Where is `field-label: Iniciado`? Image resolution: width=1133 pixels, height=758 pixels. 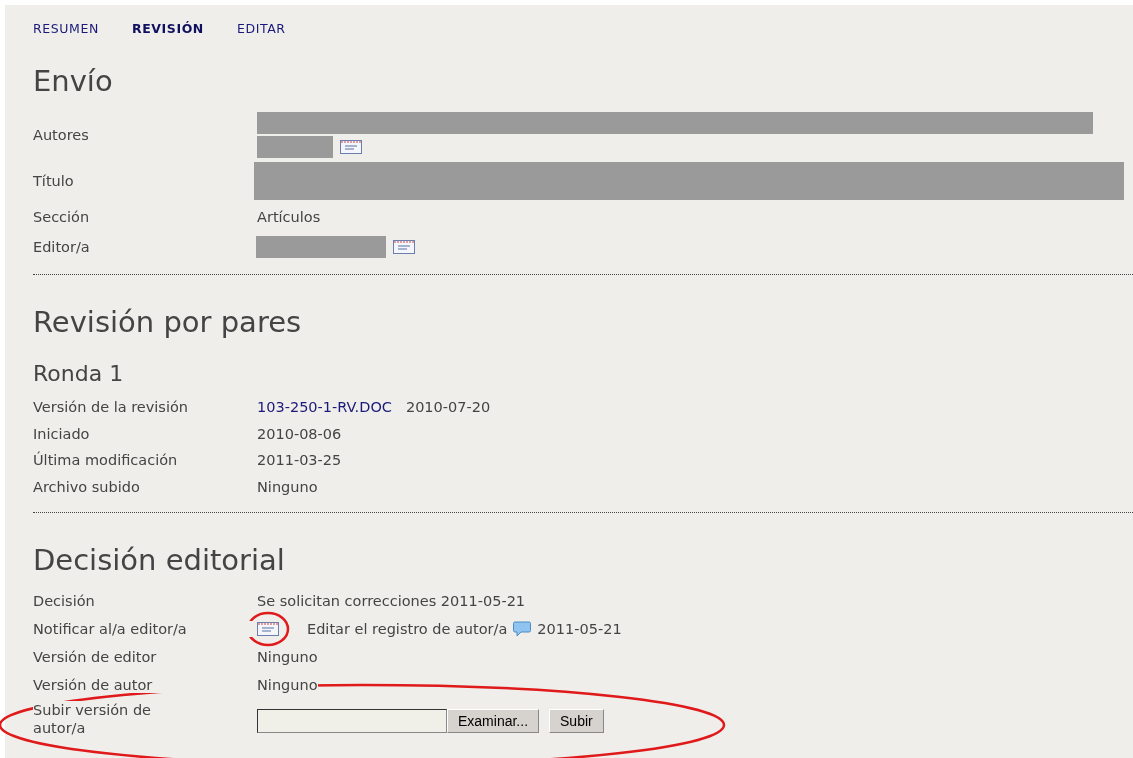 field-label: Iniciado is located at coordinates (62, 433).